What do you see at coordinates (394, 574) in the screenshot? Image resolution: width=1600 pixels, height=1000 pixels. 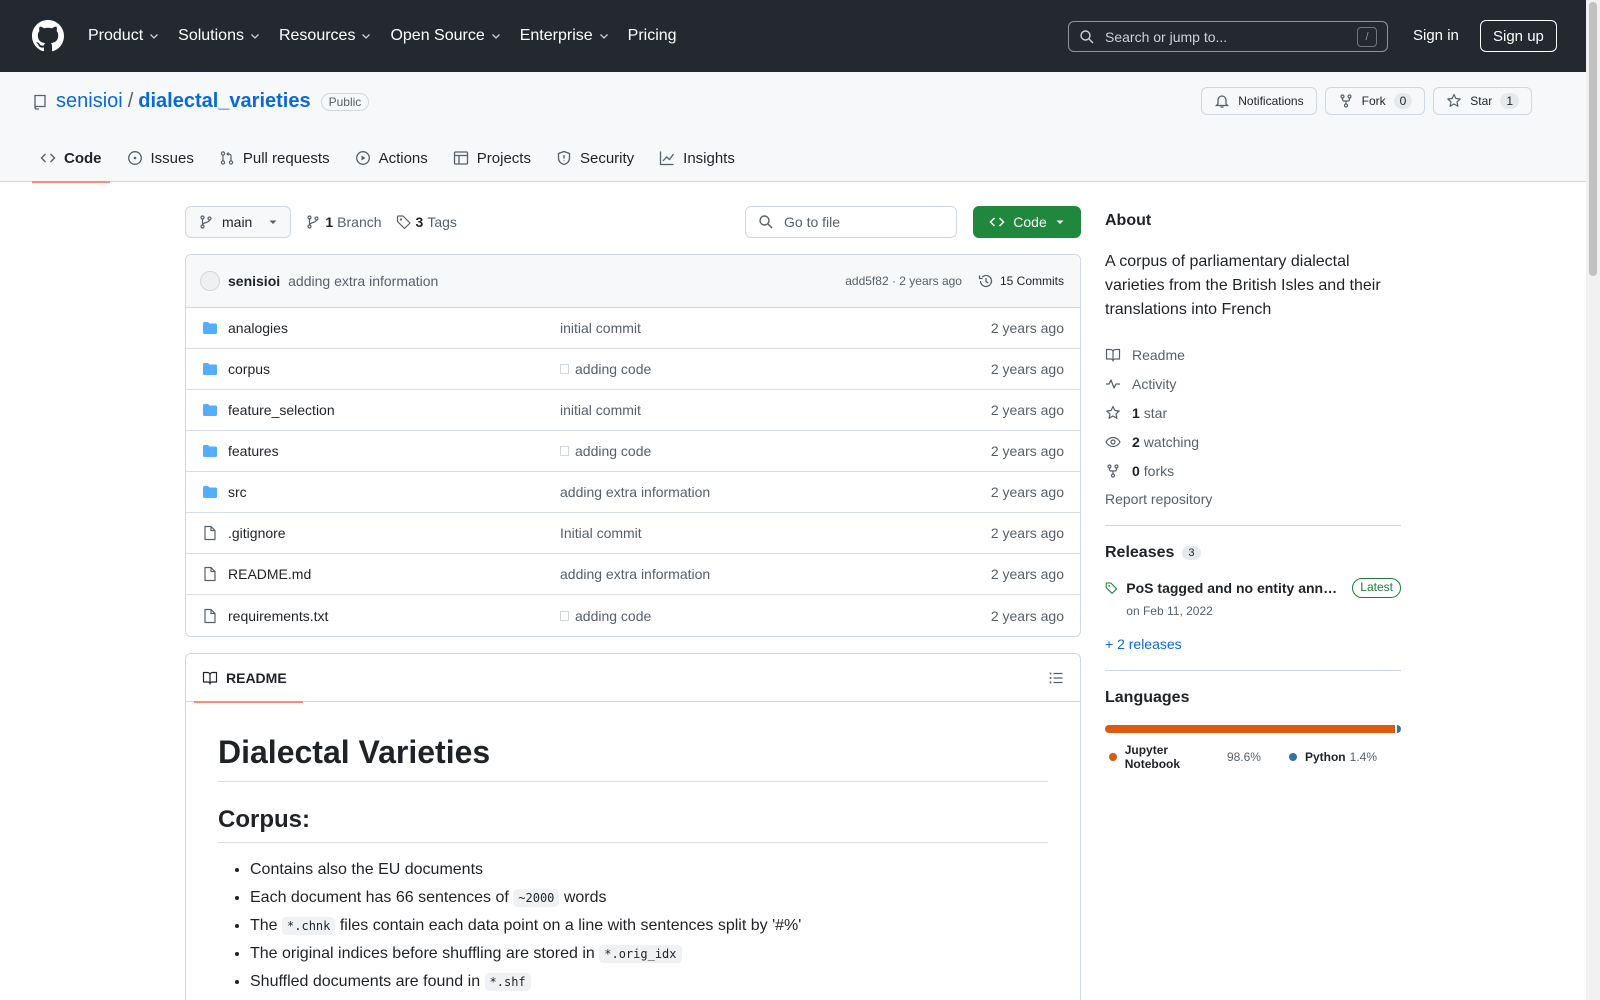 I see `file-name-link: README.md` at bounding box center [394, 574].